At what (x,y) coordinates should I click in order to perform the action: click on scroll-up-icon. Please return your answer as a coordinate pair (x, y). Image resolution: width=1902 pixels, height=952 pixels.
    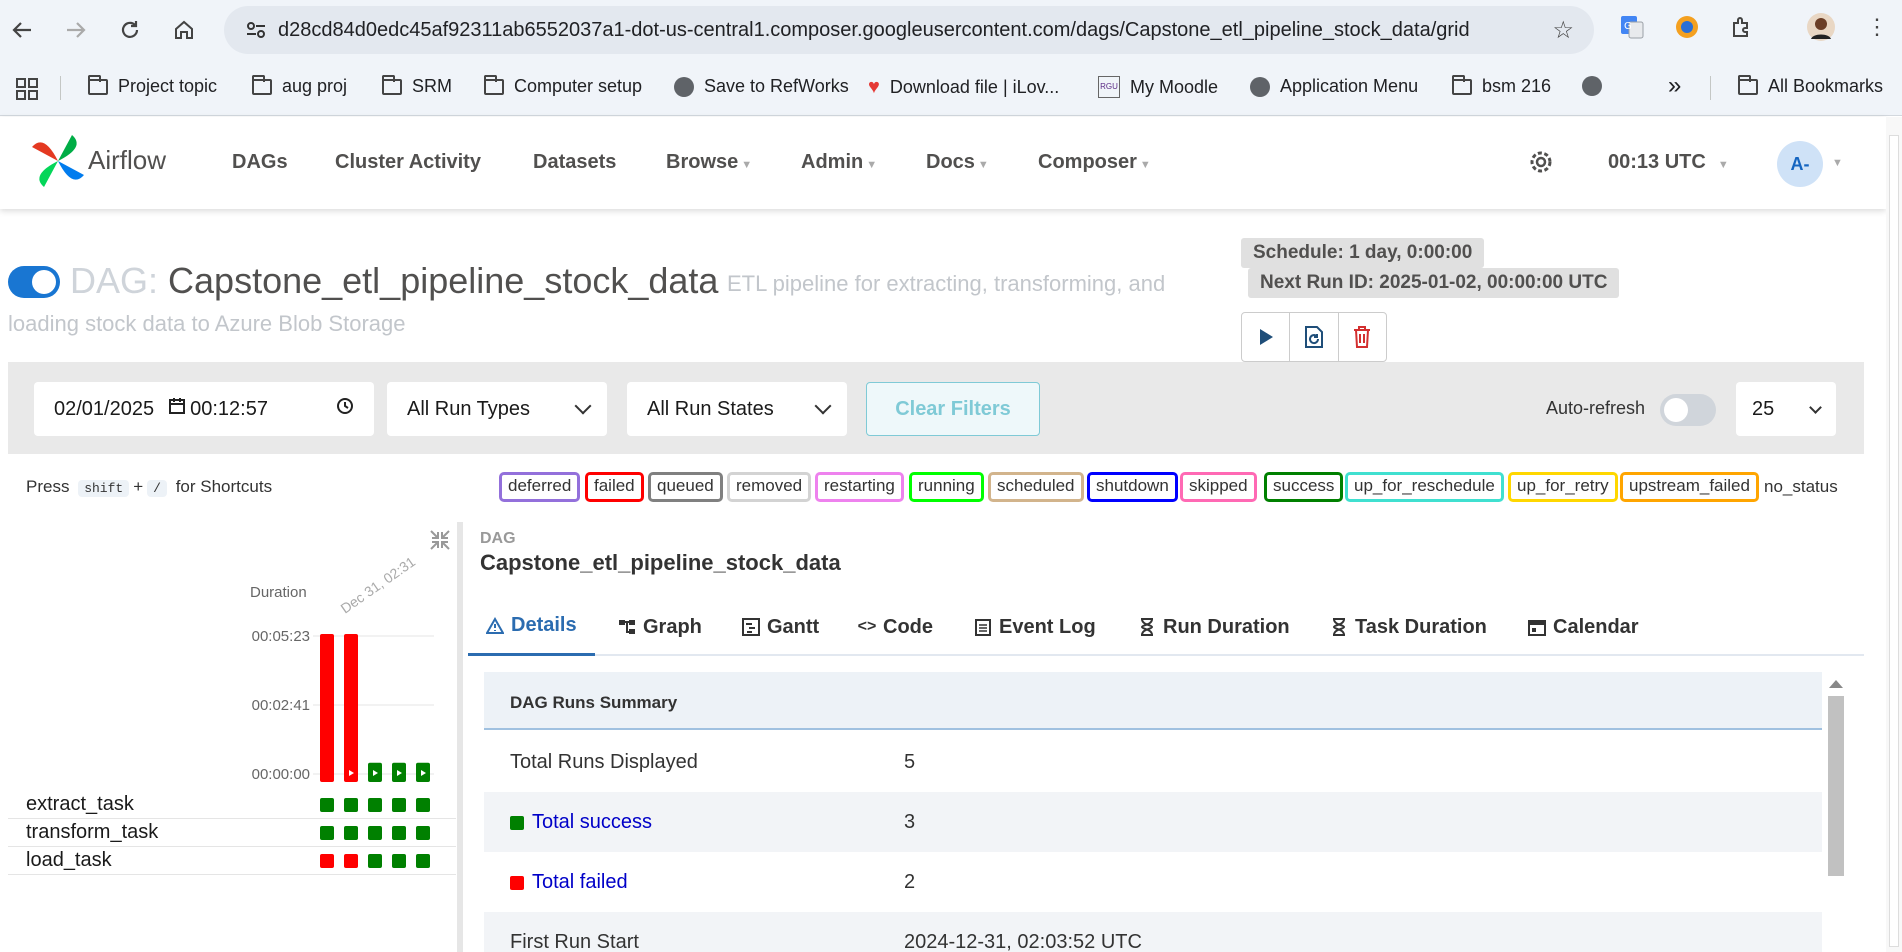
    Looking at the image, I should click on (1836, 684).